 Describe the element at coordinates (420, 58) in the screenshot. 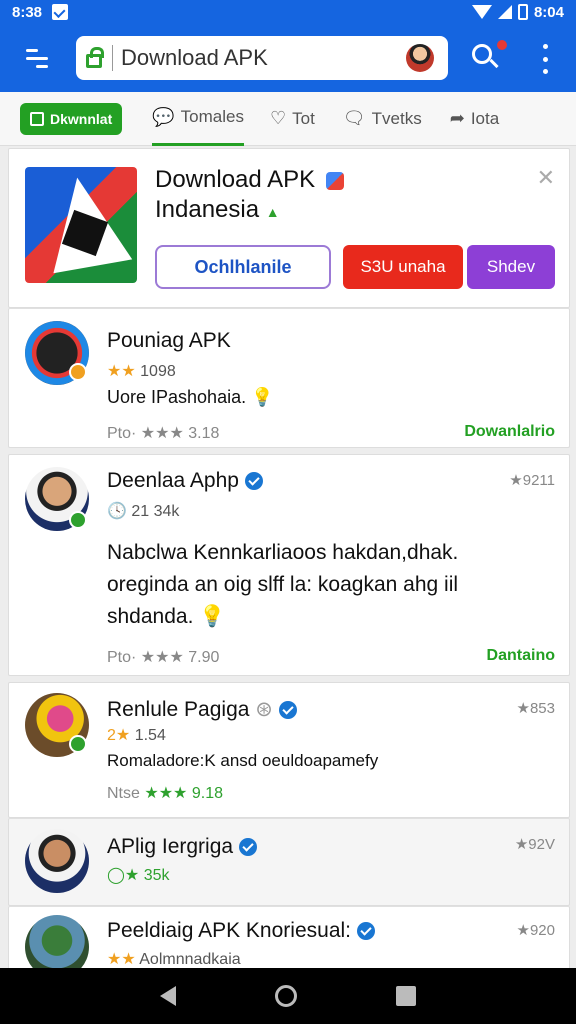

I see `profile-avatar` at that location.